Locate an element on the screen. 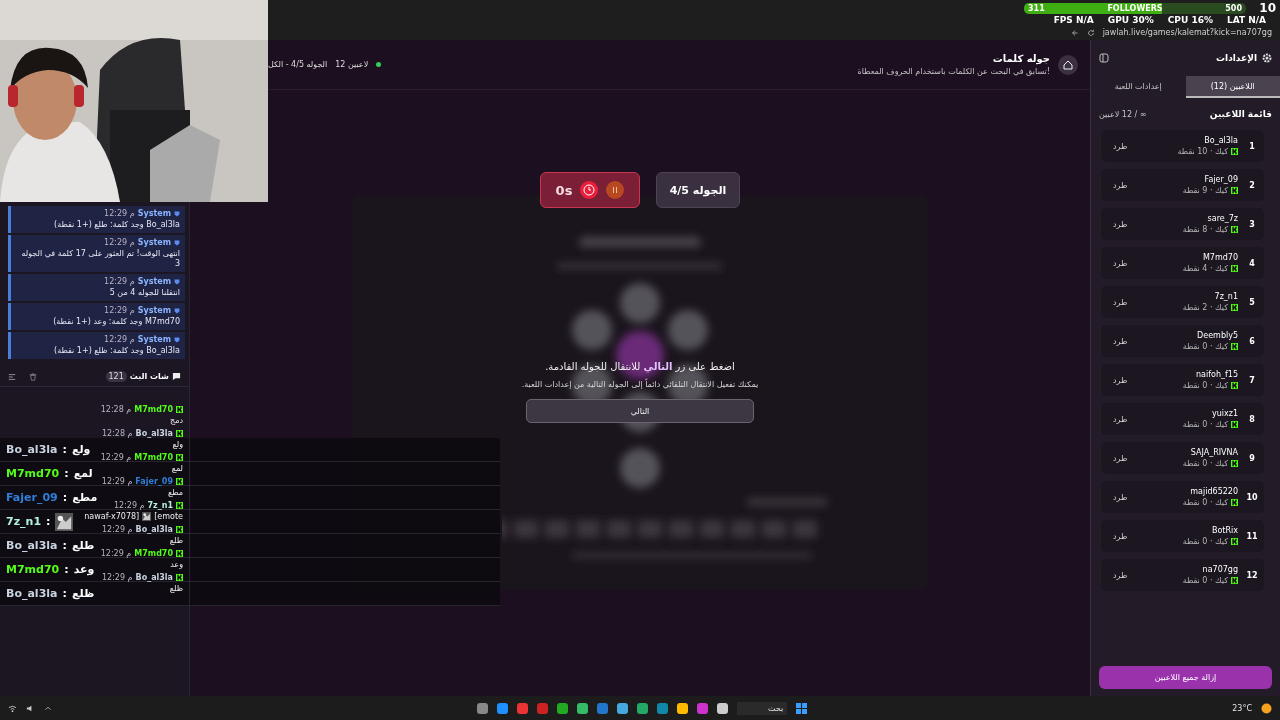 The height and width of the screenshot is (720, 1280). overlay-message: وعد is located at coordinates (84, 569).